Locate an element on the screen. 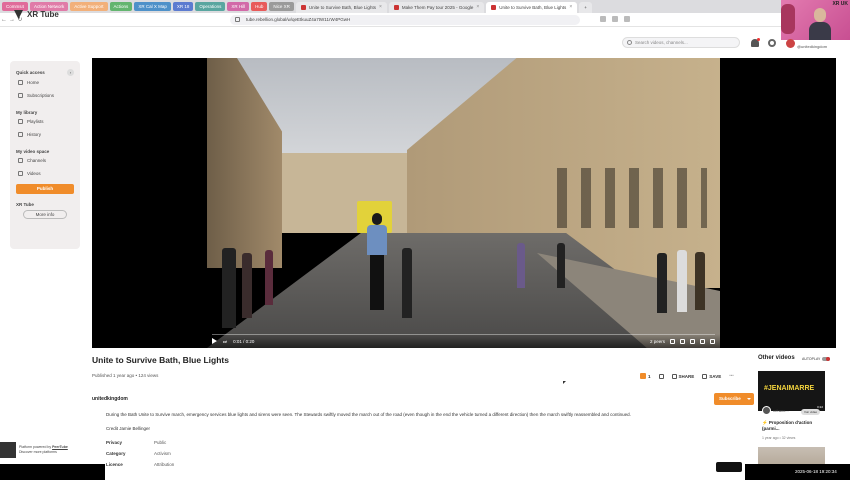 Image resolution: width=850 pixels, height=480 pixels. subscribe-button: Subscribe is located at coordinates (734, 399).